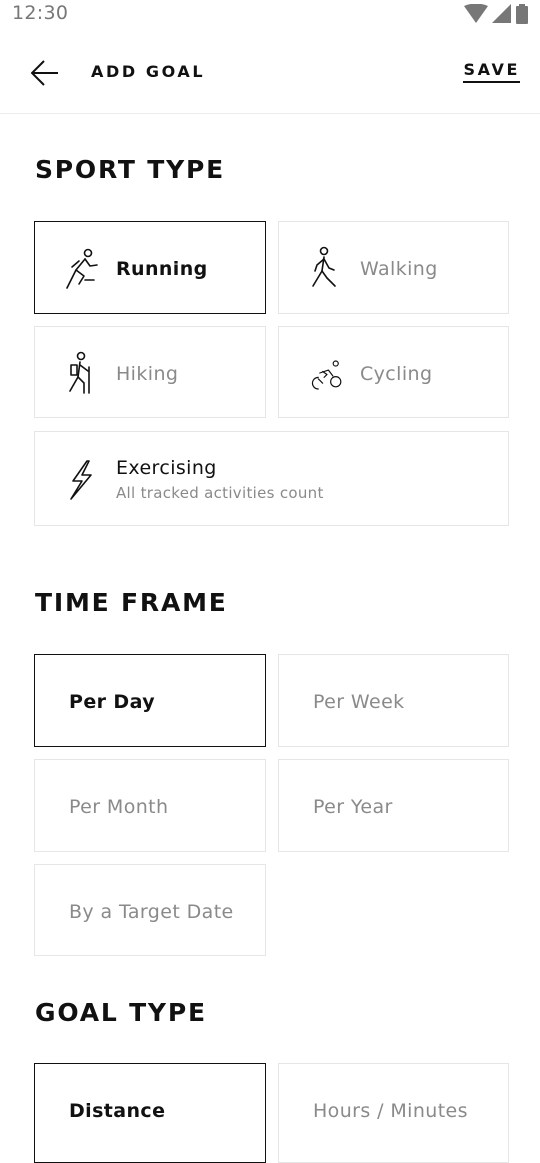 This screenshot has height=1163, width=540. I want to click on status-icons, so click(496, 14).